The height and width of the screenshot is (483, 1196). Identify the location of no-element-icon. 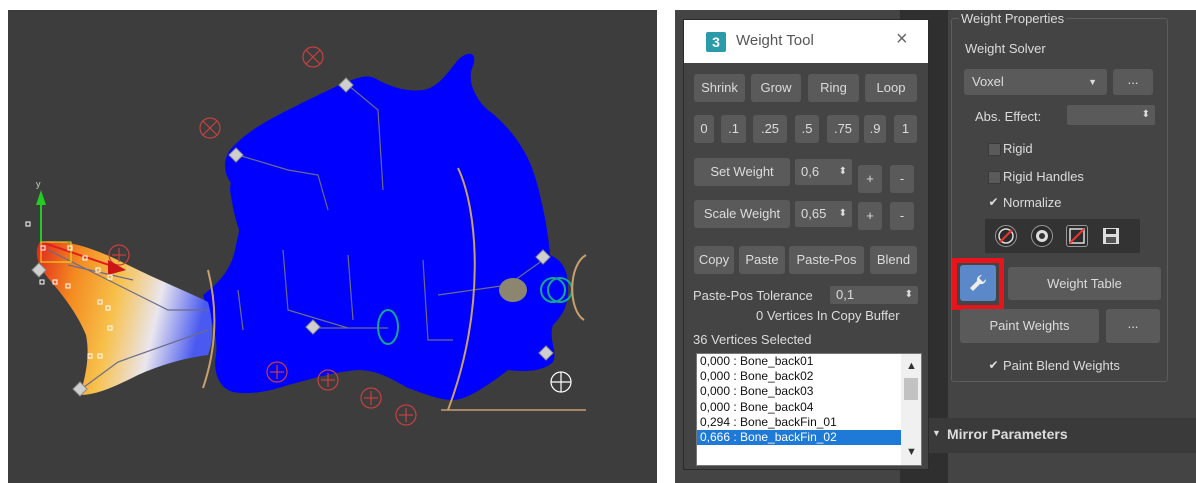
(1077, 236).